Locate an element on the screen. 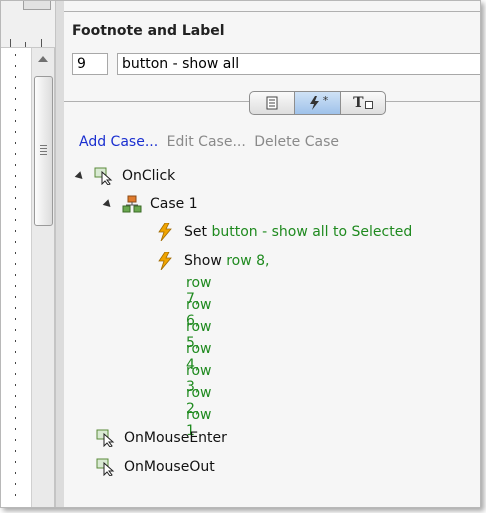 The height and width of the screenshot is (513, 486). scroll-up-icon is located at coordinates (43, 59).